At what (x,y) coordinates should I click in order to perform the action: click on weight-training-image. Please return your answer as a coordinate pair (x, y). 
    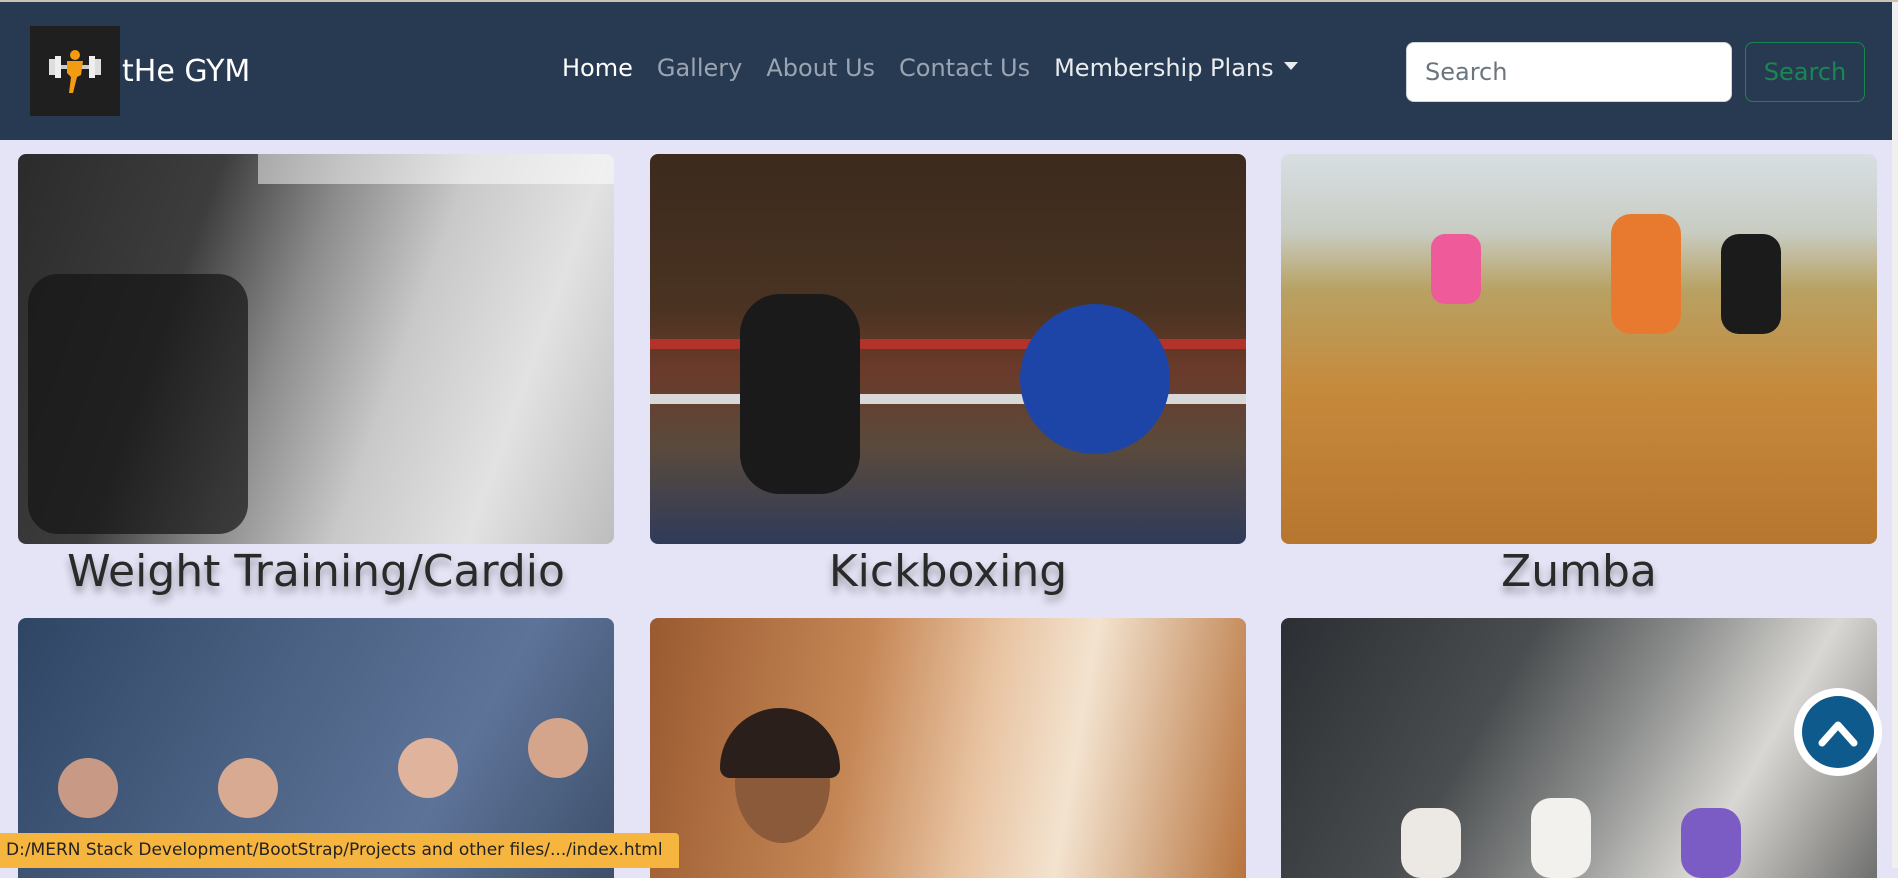
    Looking at the image, I should click on (316, 349).